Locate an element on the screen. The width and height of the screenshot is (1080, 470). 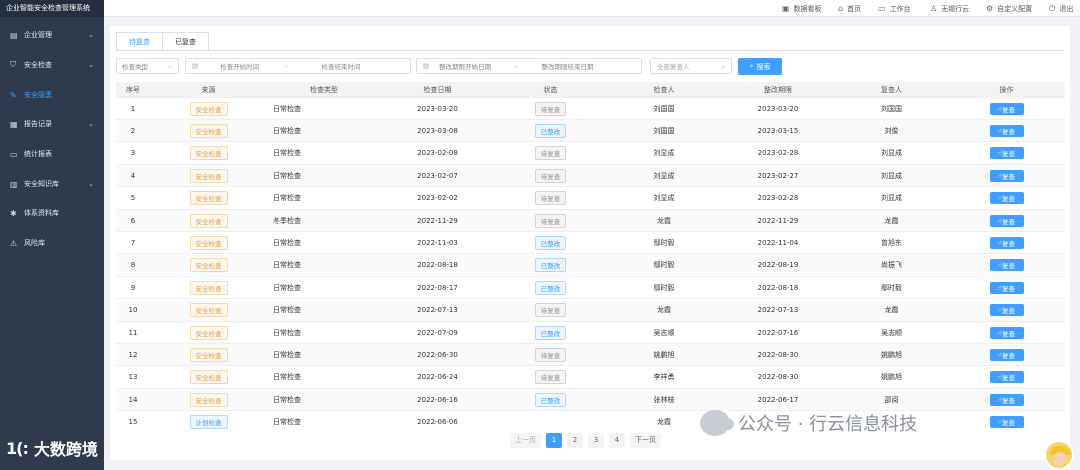
status-badge: 待复查 is located at coordinates (550, 377).